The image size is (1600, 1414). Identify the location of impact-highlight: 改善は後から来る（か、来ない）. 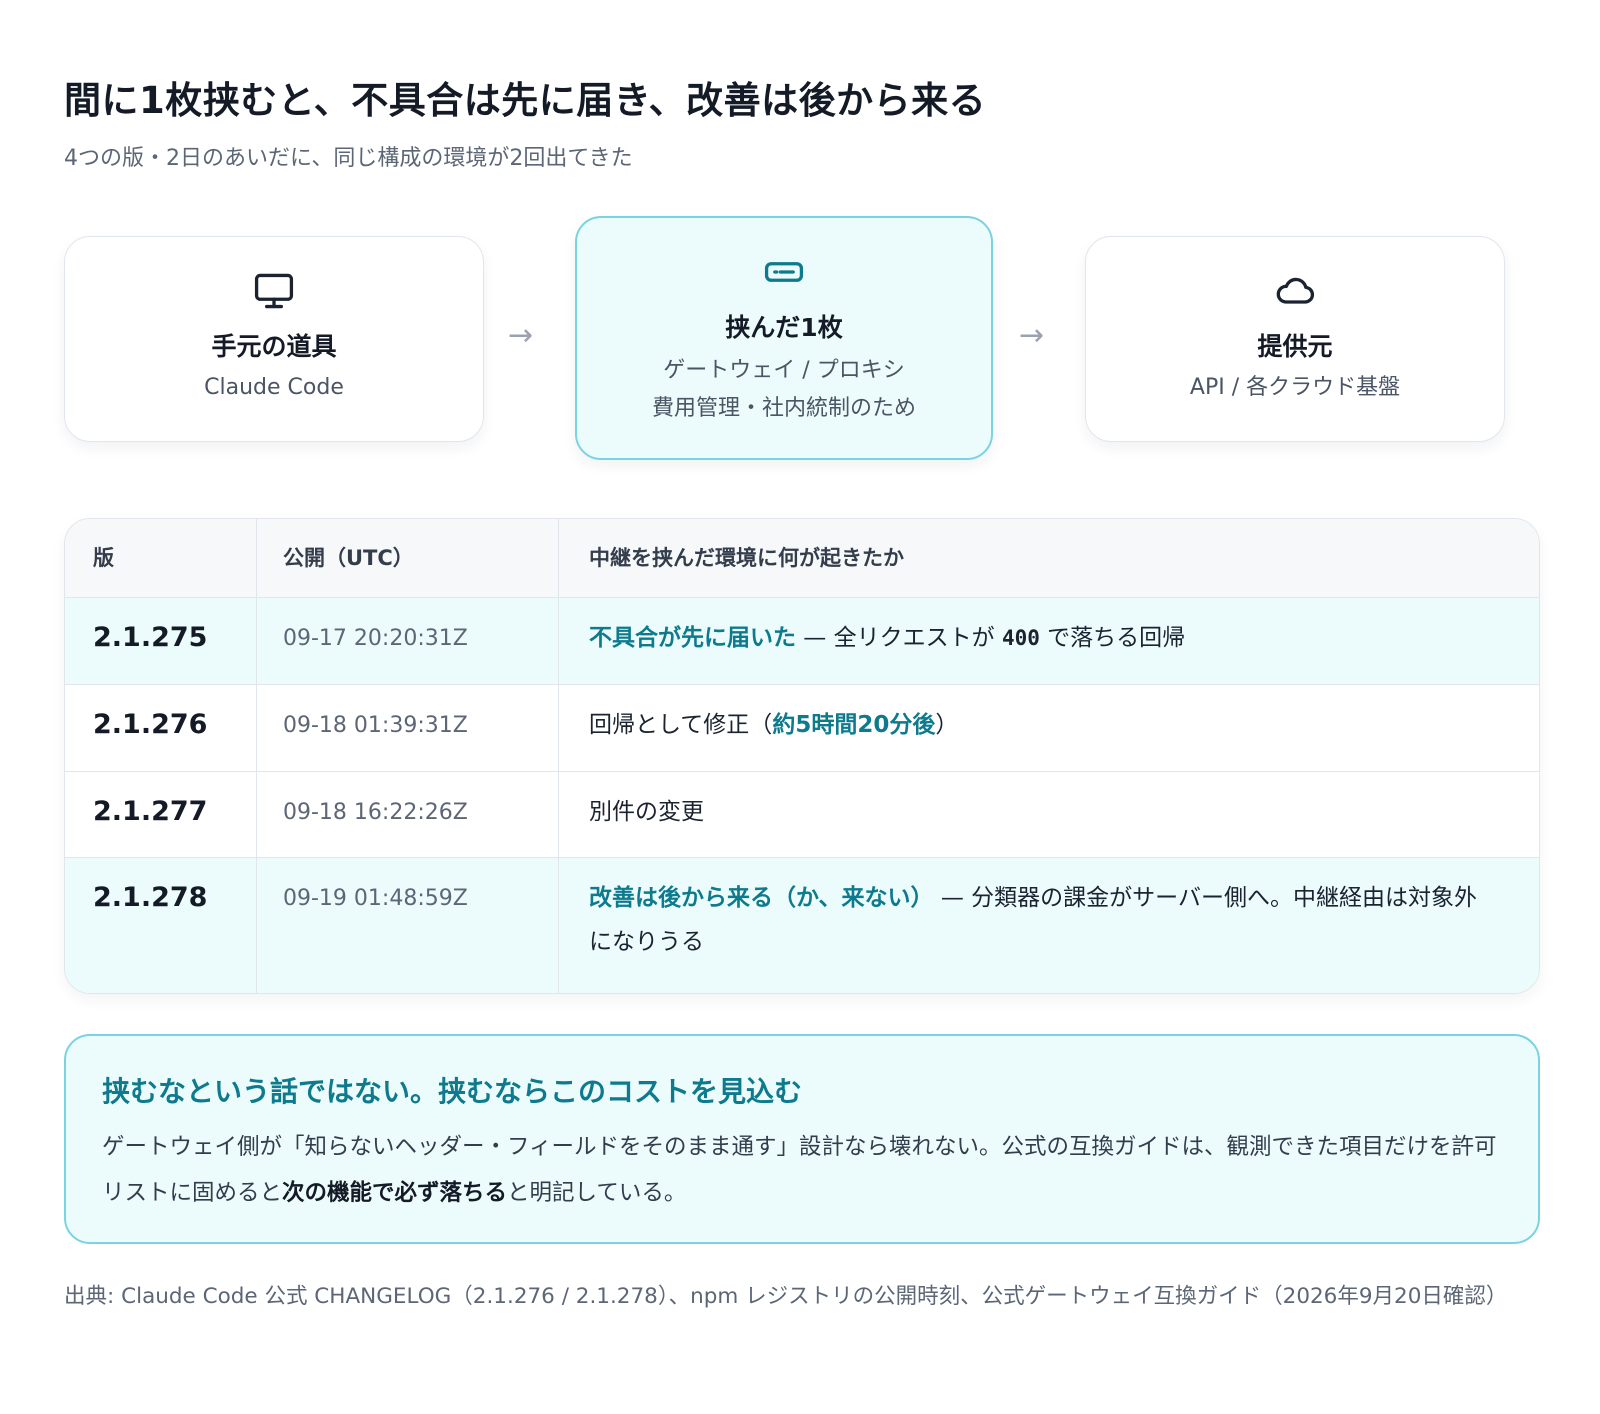
(761, 898).